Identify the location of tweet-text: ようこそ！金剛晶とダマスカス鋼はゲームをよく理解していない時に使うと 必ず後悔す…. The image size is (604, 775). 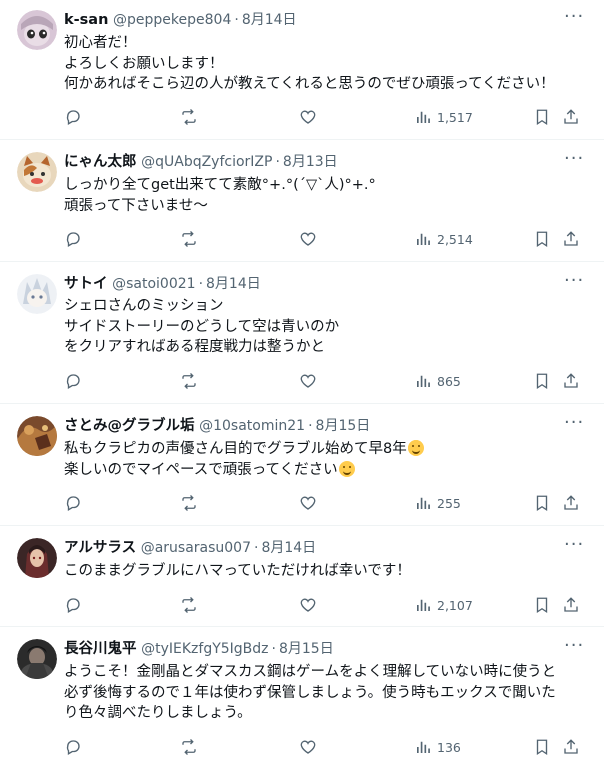
(327, 693).